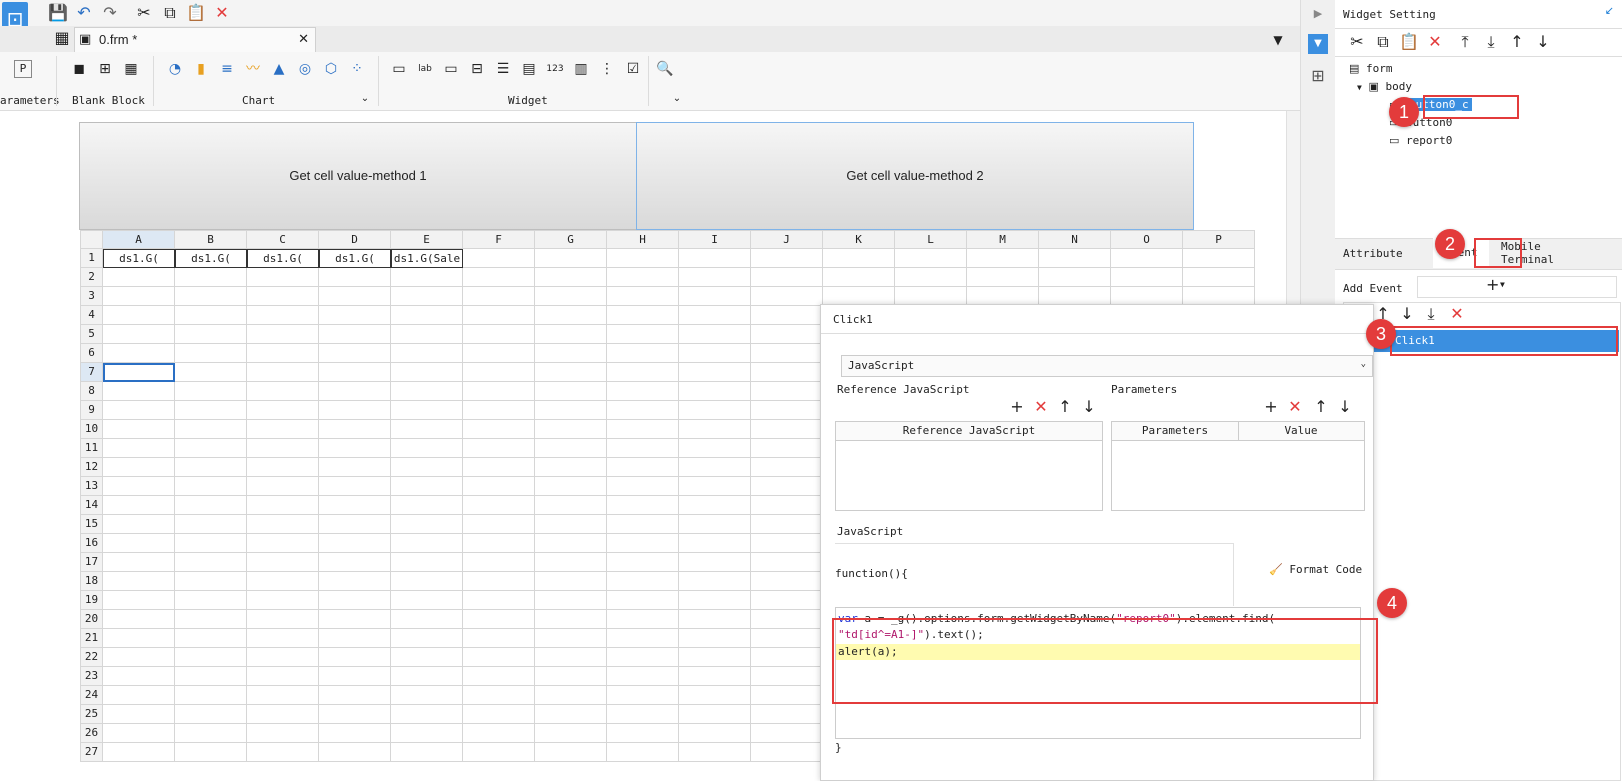 Image resolution: width=1622 pixels, height=781 pixels. Describe the element at coordinates (1609, 10) in the screenshot. I see `panel-pin-icon: ↙` at that location.